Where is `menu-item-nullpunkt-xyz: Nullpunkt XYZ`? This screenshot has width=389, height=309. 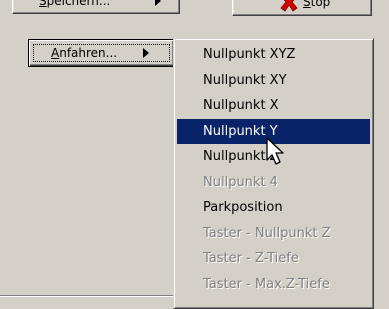 menu-item-nullpunkt-xyz: Nullpunkt XYZ is located at coordinates (273, 55).